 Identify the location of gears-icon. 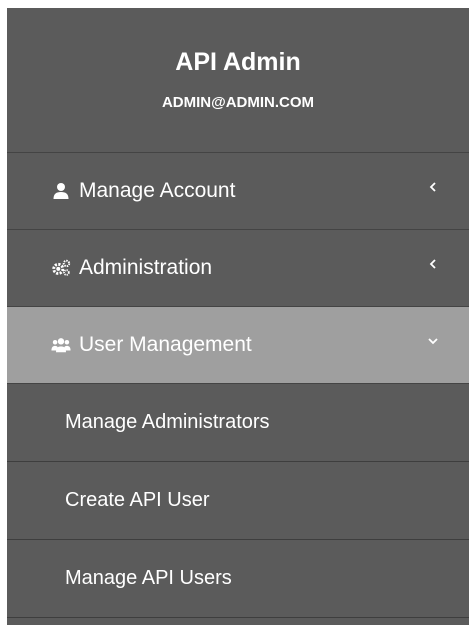
(61, 268).